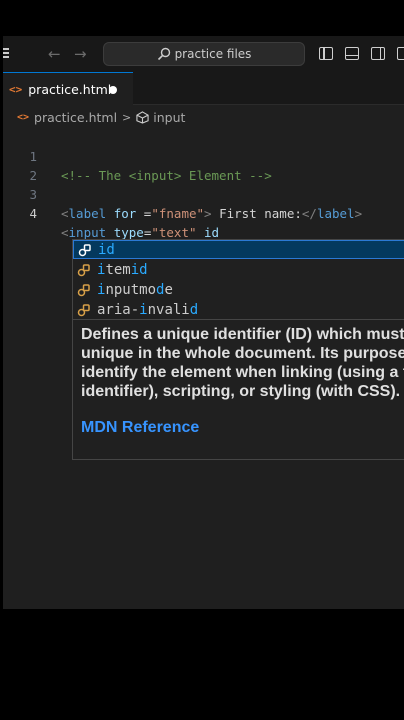 The image size is (404, 720). Describe the element at coordinates (33, 213) in the screenshot. I see `line-number: 4` at that location.